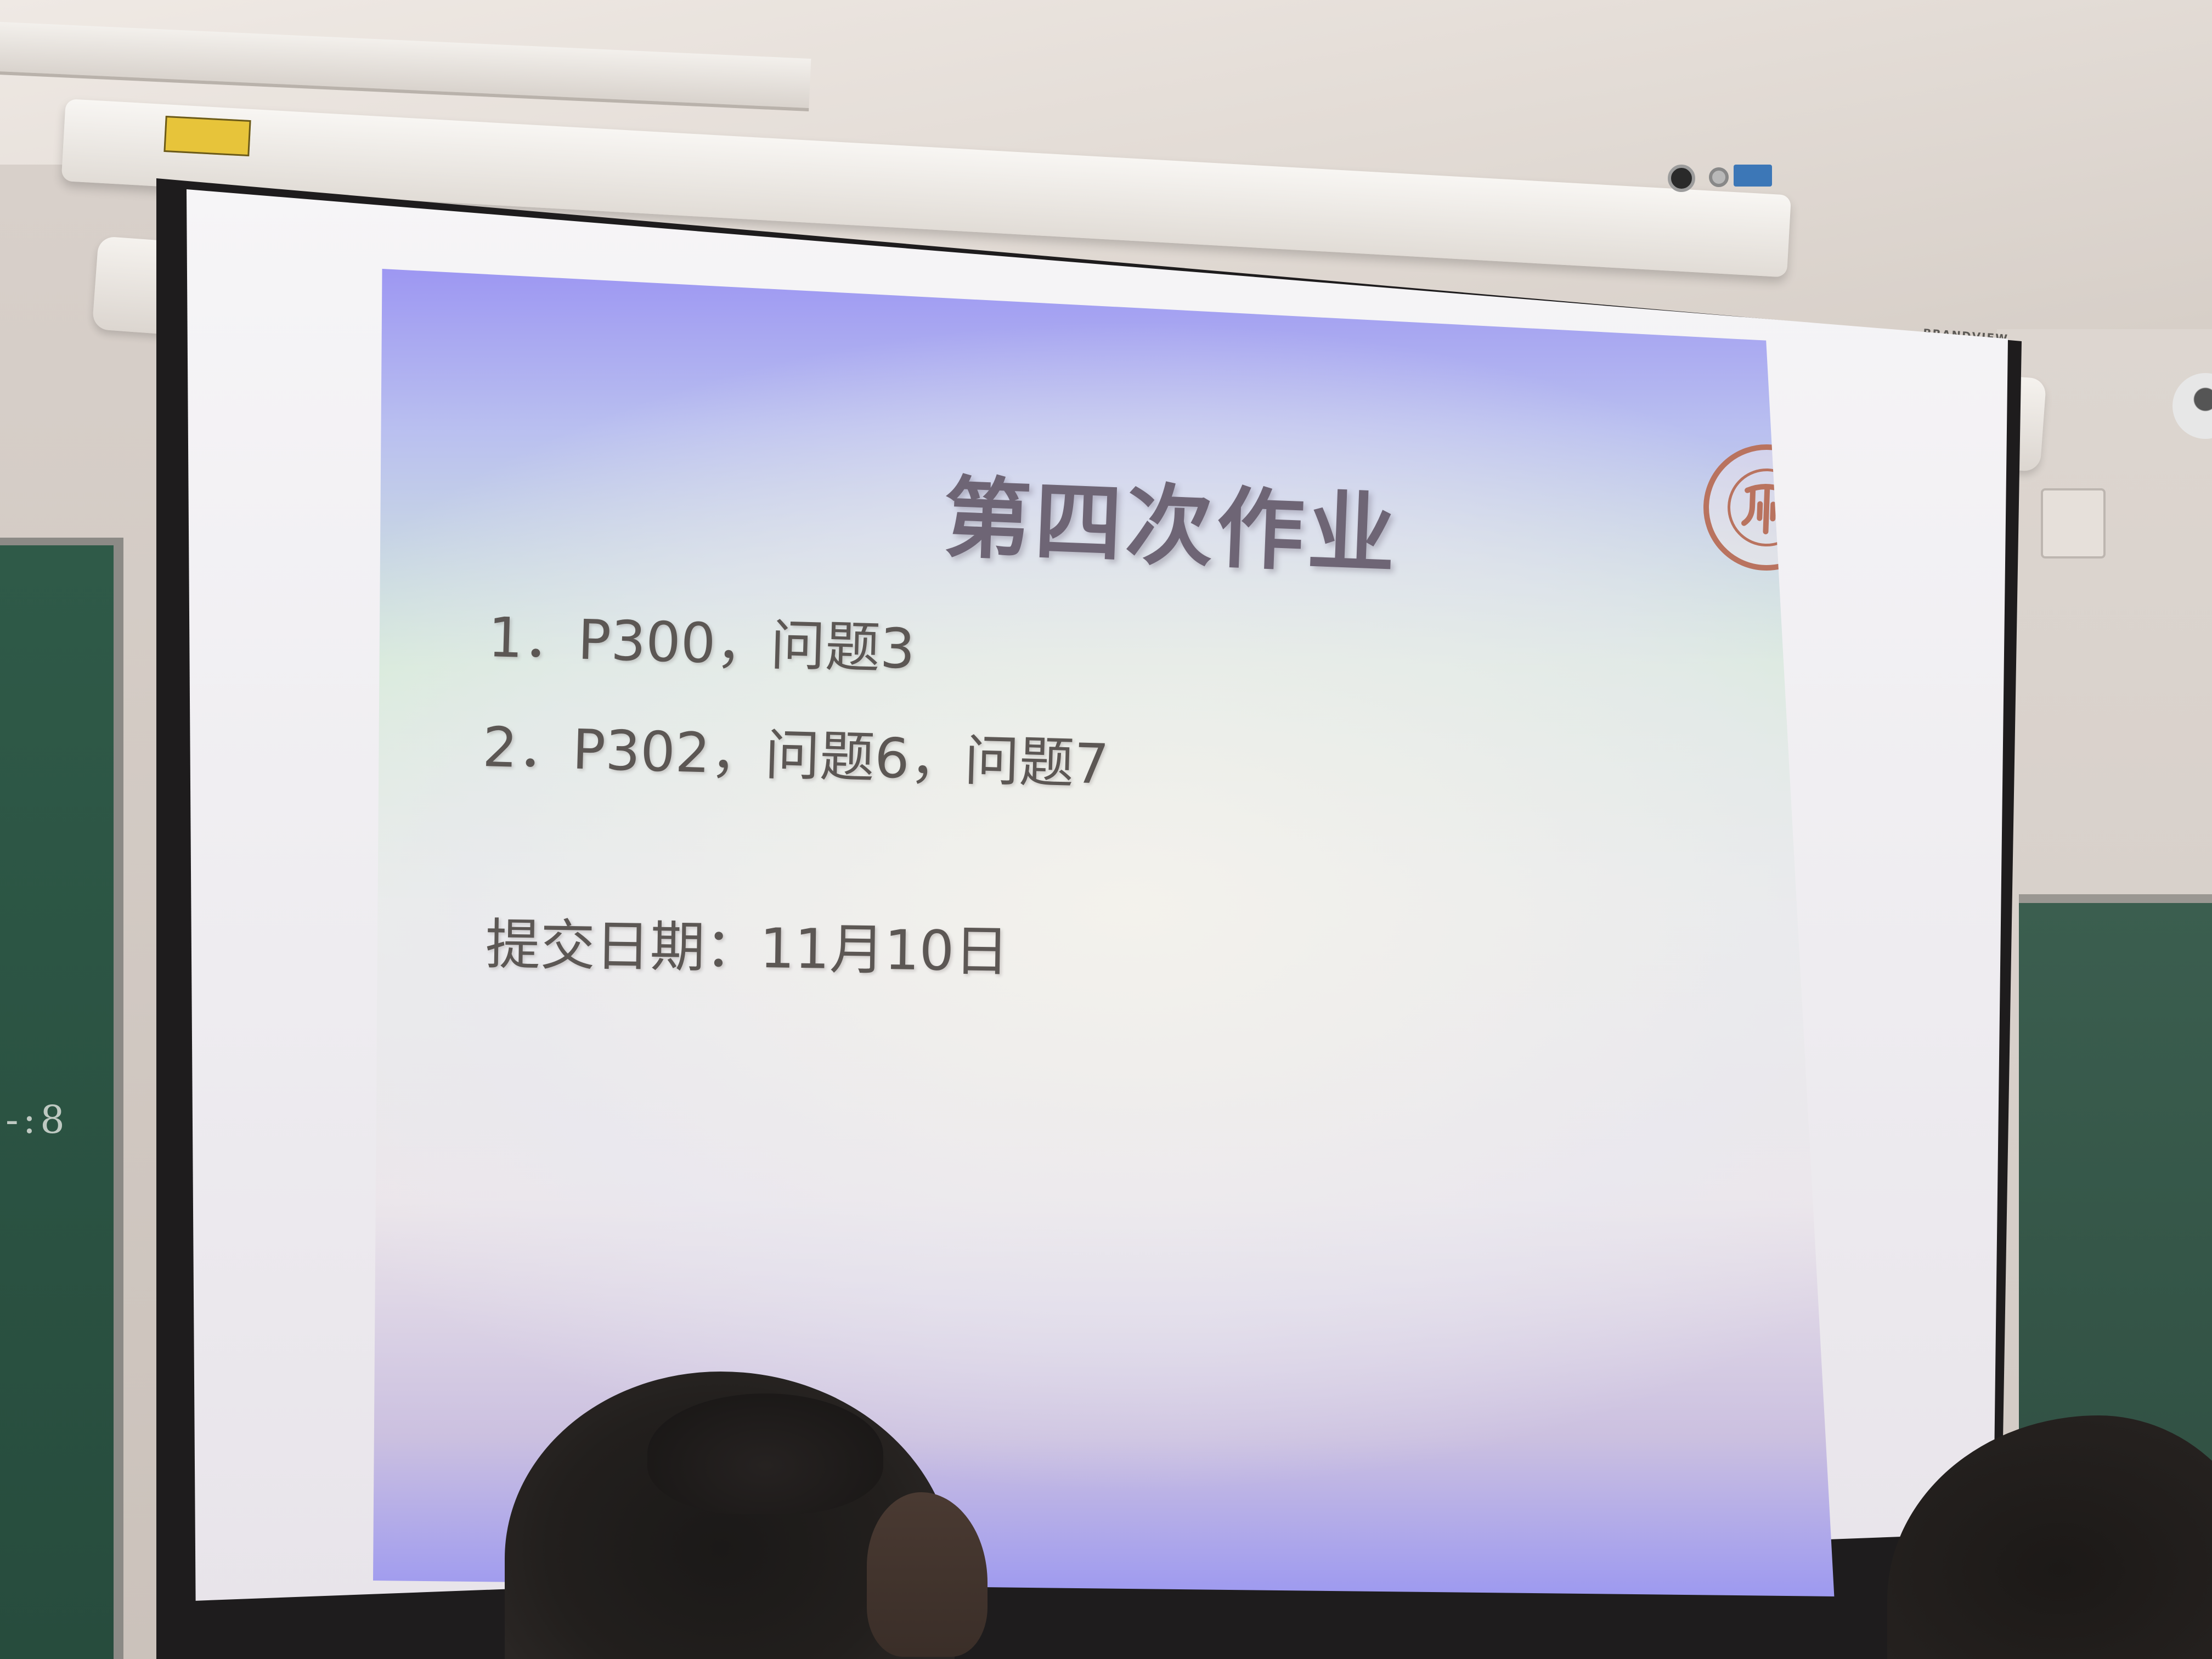 This screenshot has width=2212, height=1659. I want to click on indicator-light-icon, so click(1719, 177).